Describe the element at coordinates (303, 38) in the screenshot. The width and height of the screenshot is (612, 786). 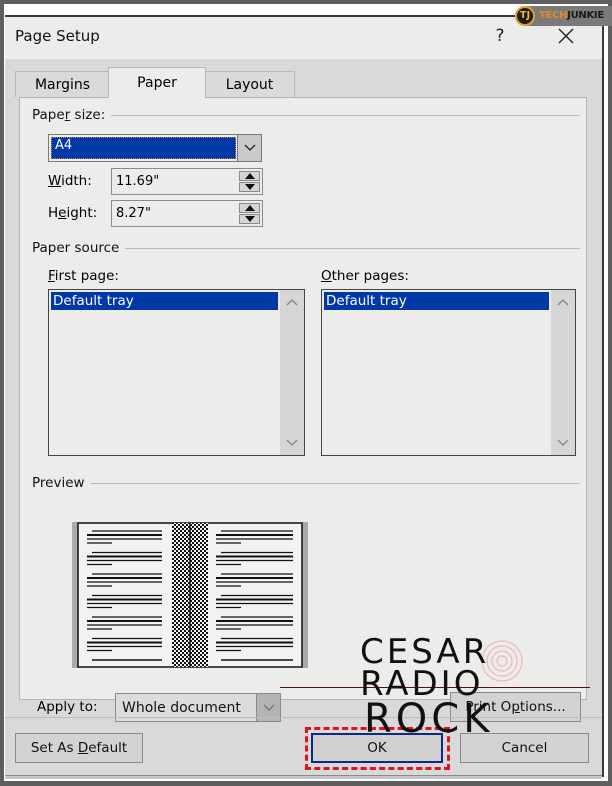
I see `title-bar: Page Setup ?` at that location.